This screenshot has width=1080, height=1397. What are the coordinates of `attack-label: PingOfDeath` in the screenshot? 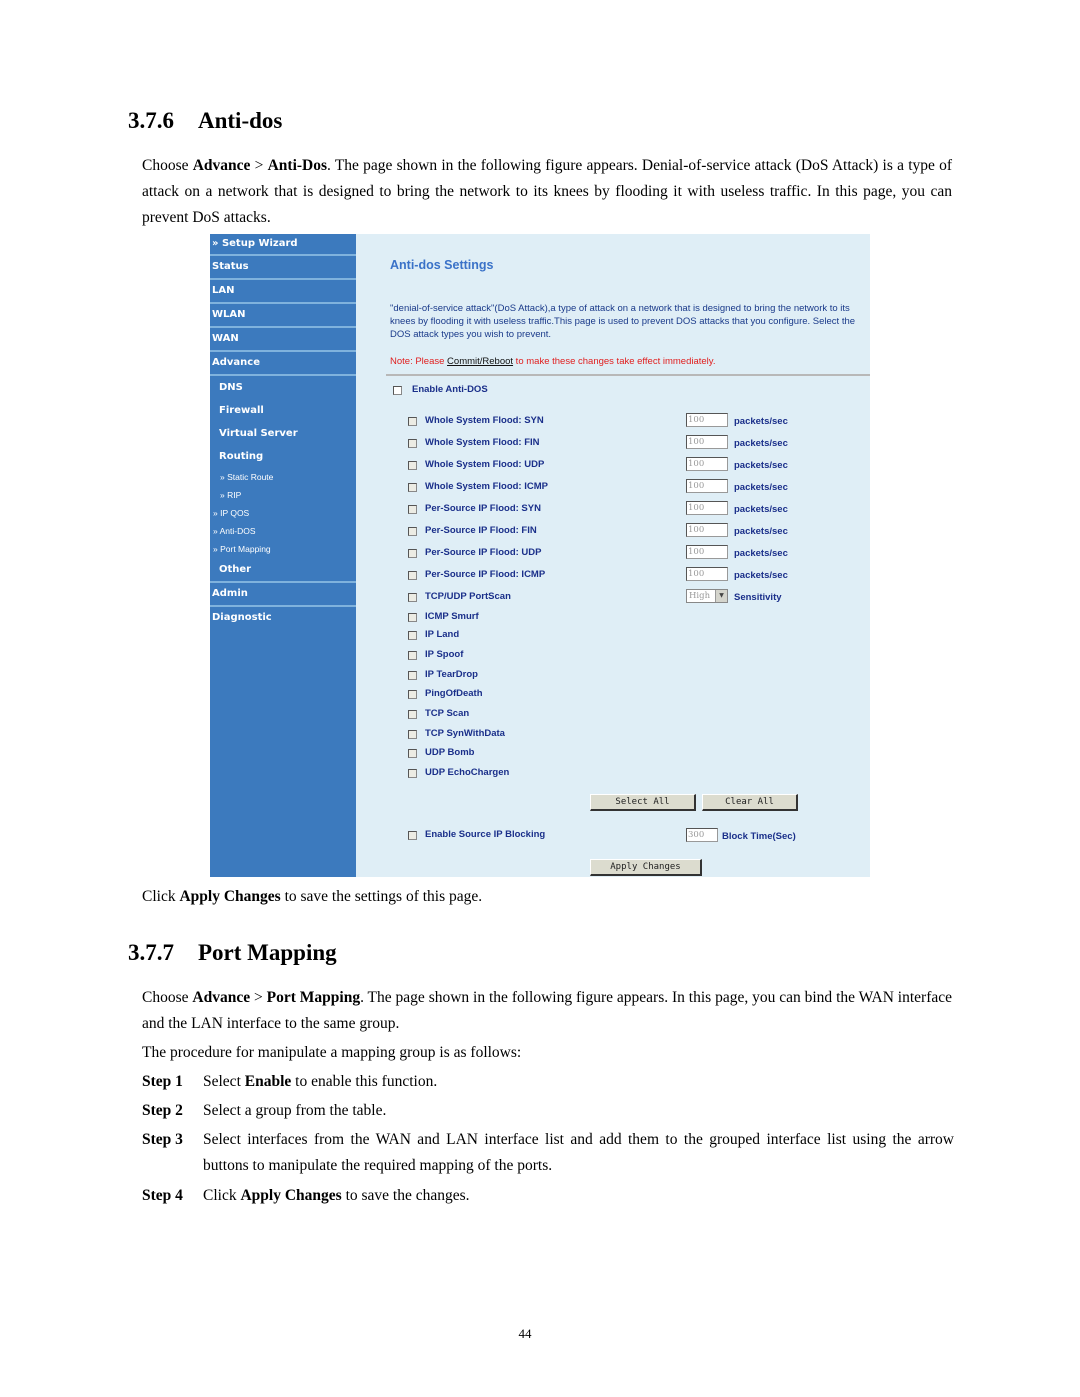 It's located at (454, 693).